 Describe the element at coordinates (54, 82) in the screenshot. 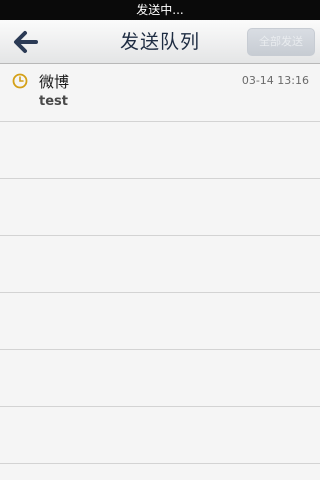

I see `queue-item-title: 微博` at that location.